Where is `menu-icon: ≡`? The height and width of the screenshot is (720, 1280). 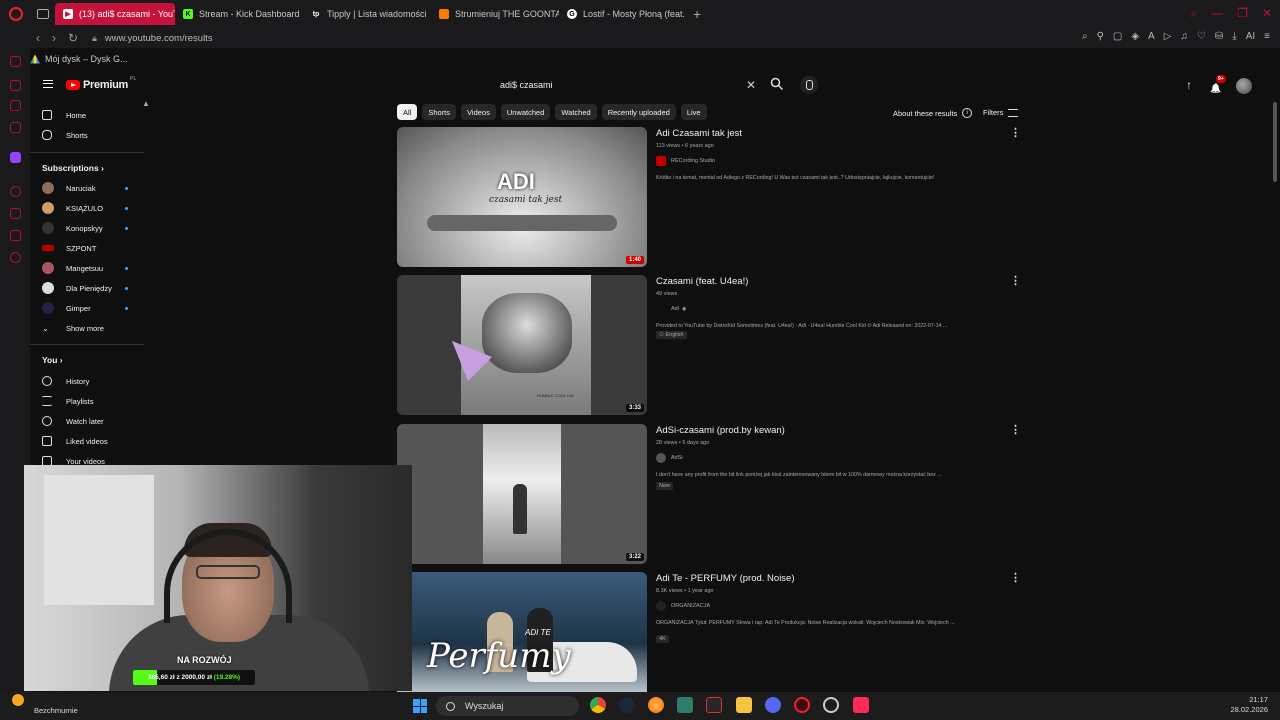 menu-icon: ≡ is located at coordinates (1267, 36).